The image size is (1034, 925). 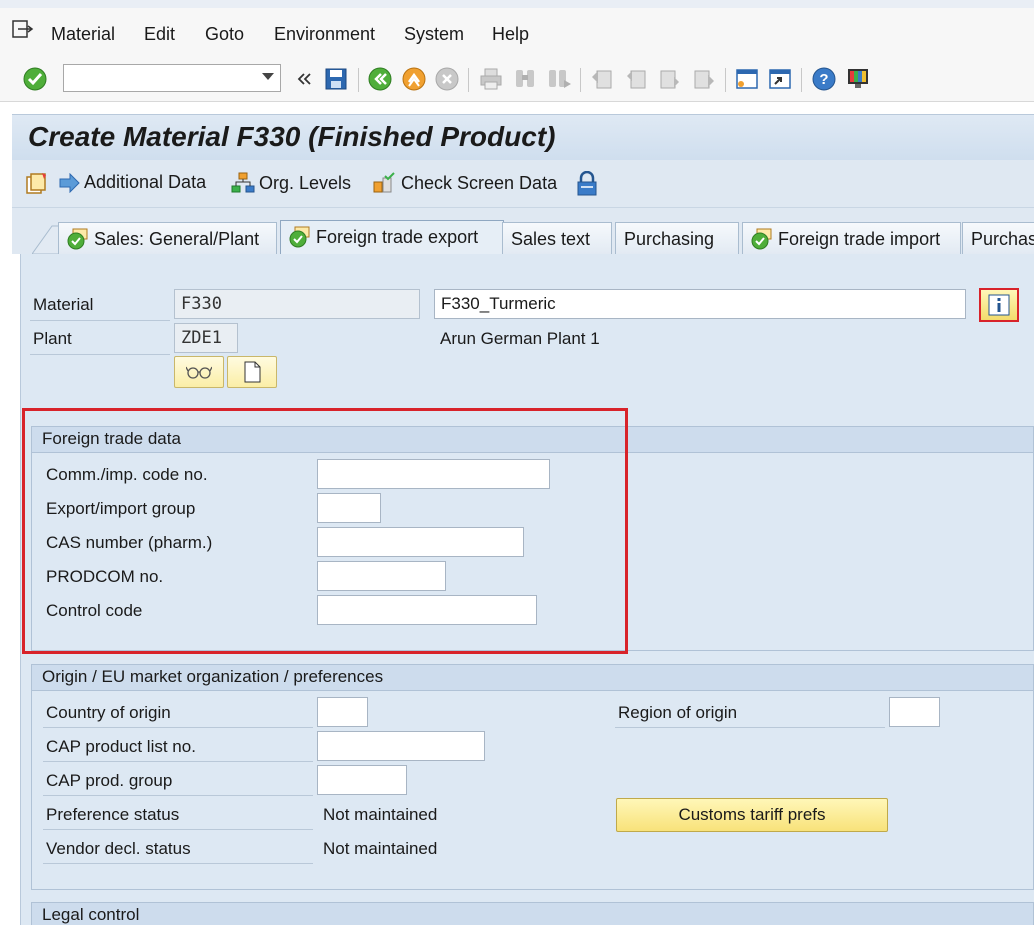 I want to click on check-data-icon, so click(x=384, y=182).